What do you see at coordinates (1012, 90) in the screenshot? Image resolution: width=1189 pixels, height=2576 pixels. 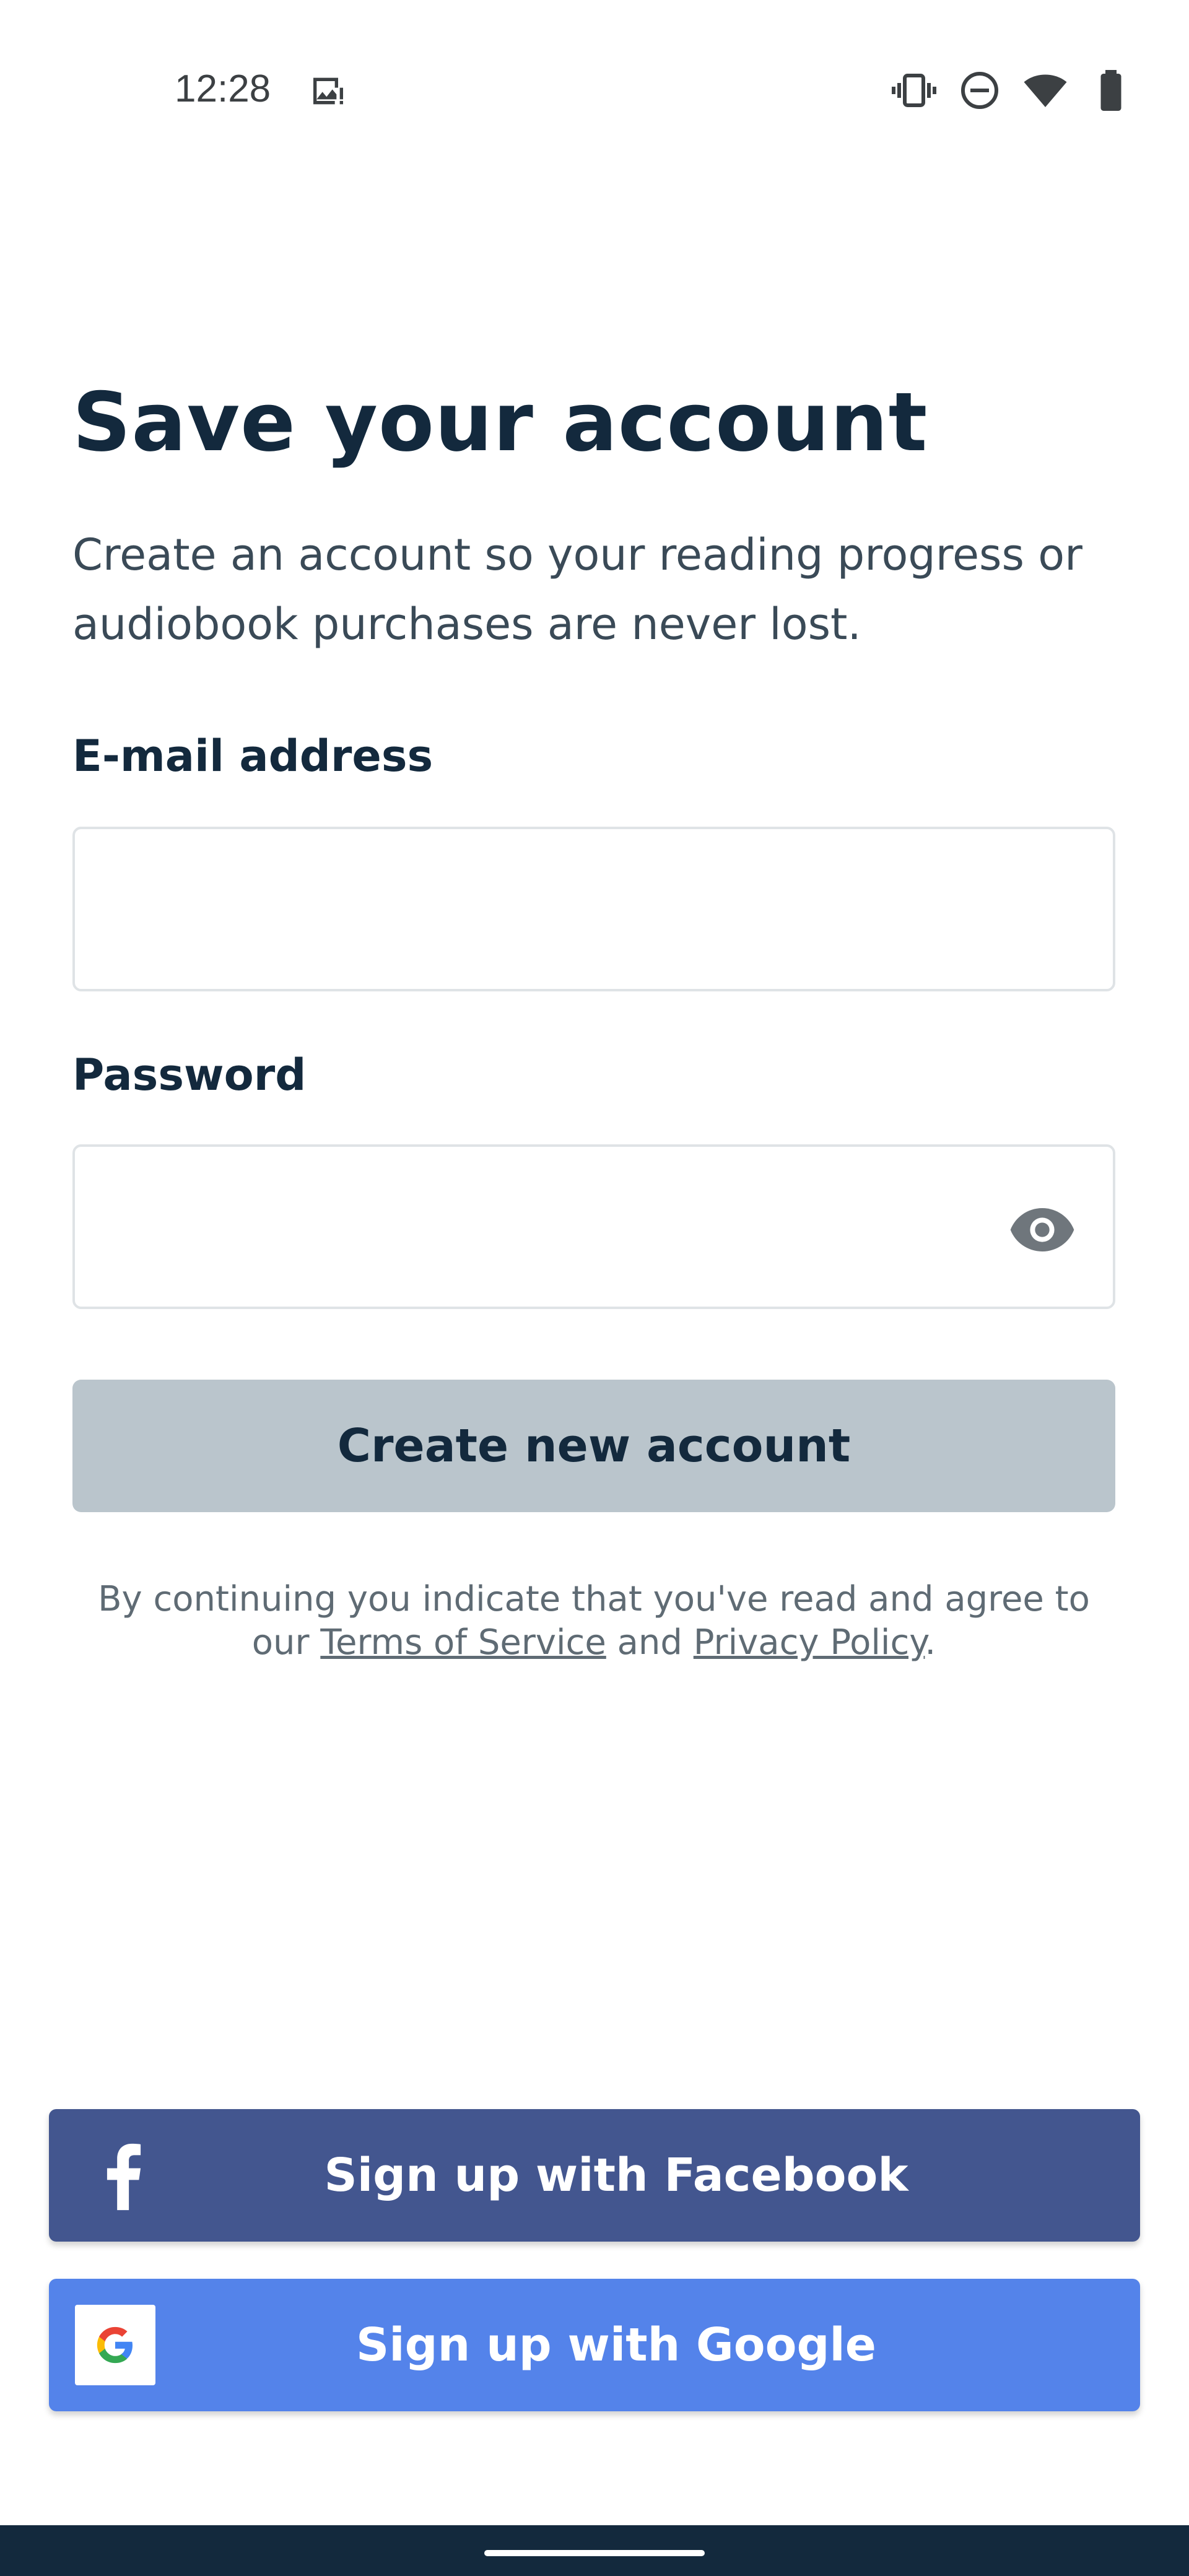 I see `status-icons` at bounding box center [1012, 90].